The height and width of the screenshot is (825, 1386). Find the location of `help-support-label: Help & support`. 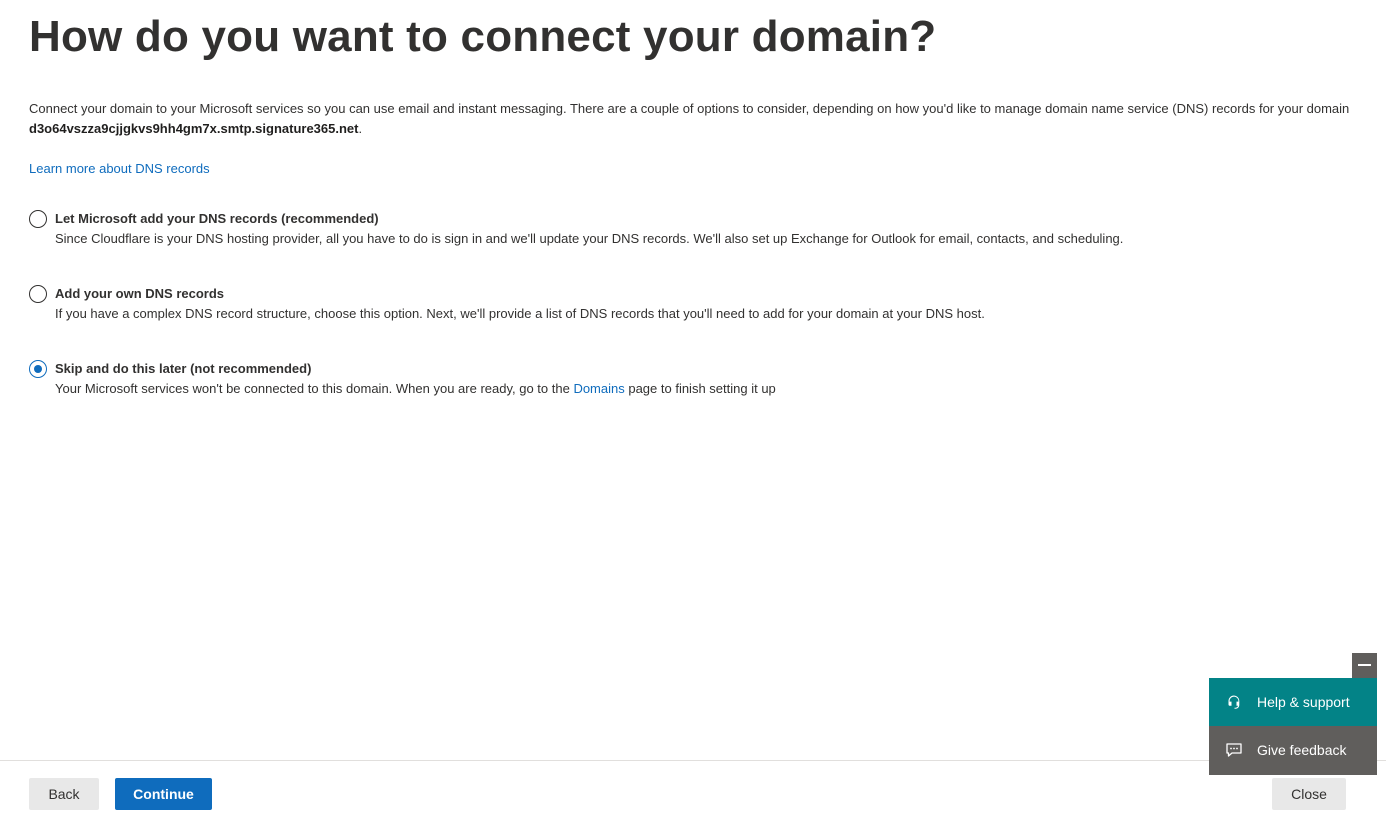

help-support-label: Help & support is located at coordinates (1303, 702).